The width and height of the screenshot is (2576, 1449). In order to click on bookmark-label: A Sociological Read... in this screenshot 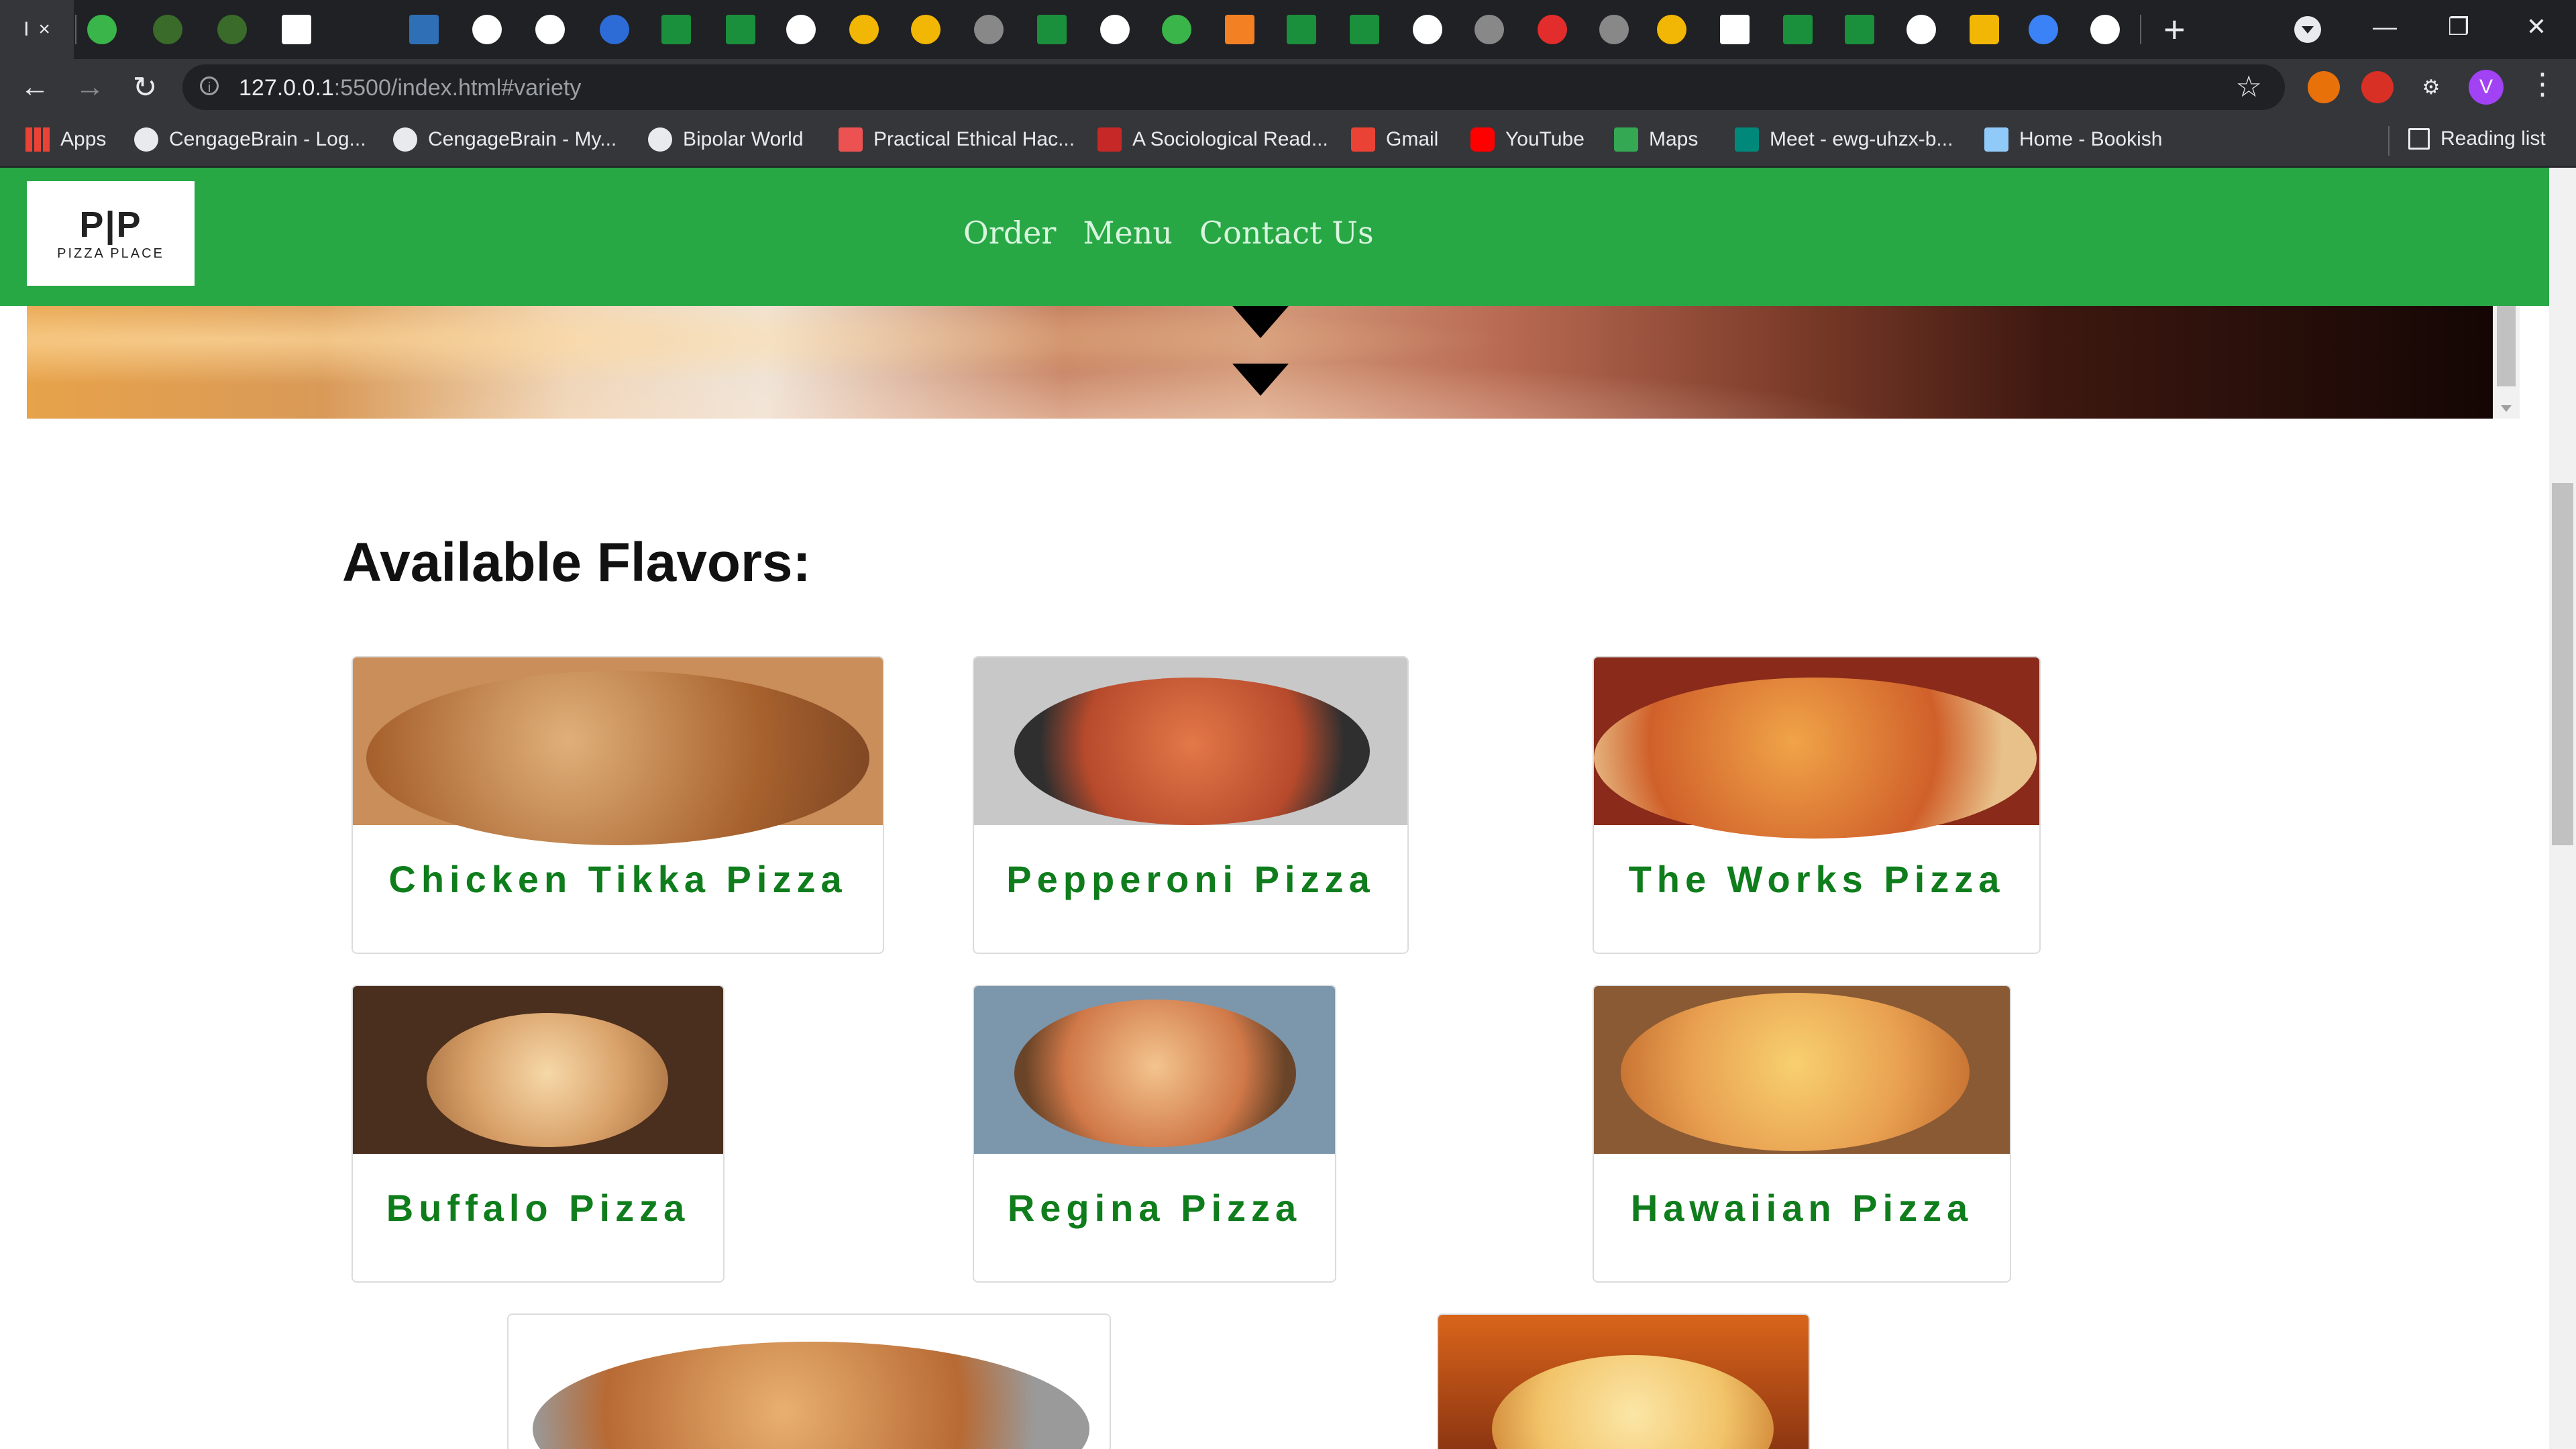, I will do `click(1230, 139)`.